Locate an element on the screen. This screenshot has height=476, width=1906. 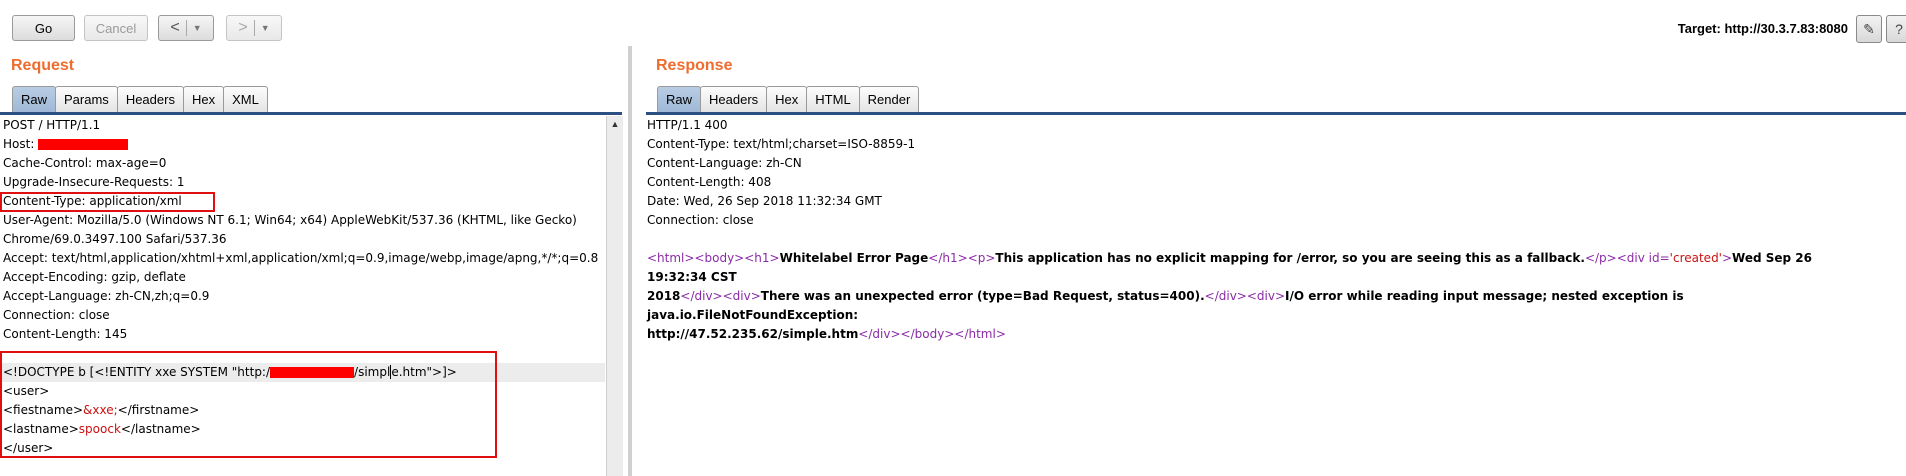
pencil-icon: ✎ is located at coordinates (1869, 28).